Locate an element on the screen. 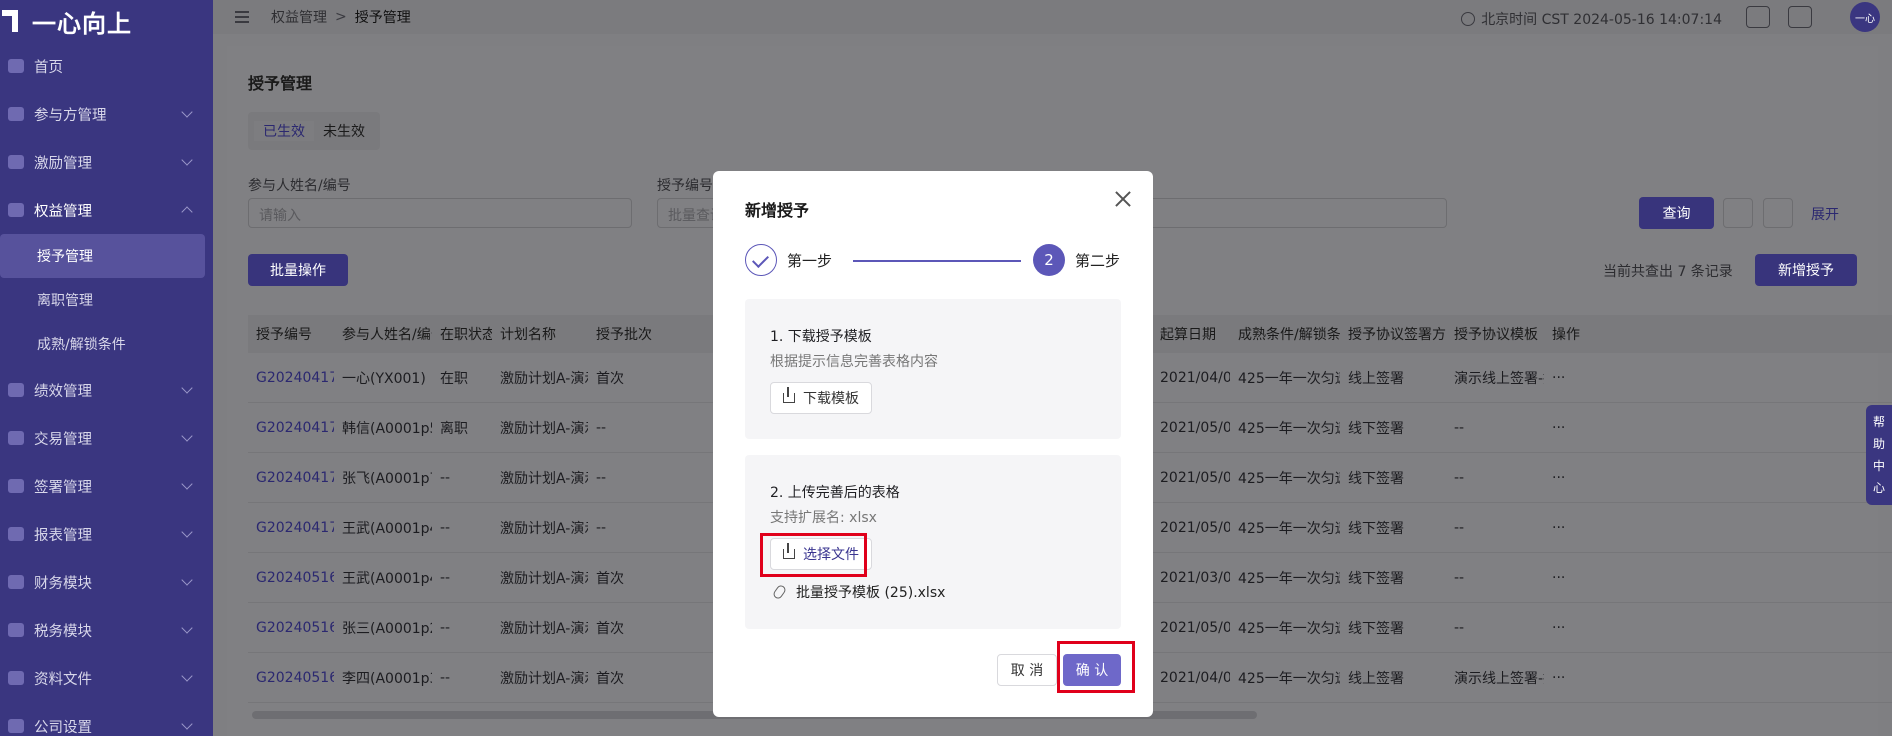  download-section-hint: 根据提示信息完善表格内容 is located at coordinates (854, 362).